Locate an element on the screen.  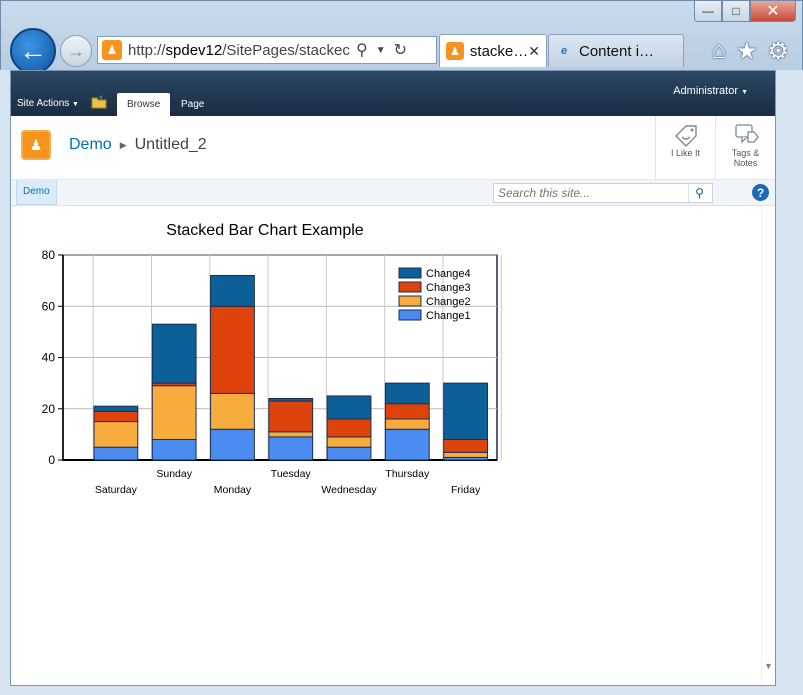
help-icon: ? is located at coordinates (760, 192).